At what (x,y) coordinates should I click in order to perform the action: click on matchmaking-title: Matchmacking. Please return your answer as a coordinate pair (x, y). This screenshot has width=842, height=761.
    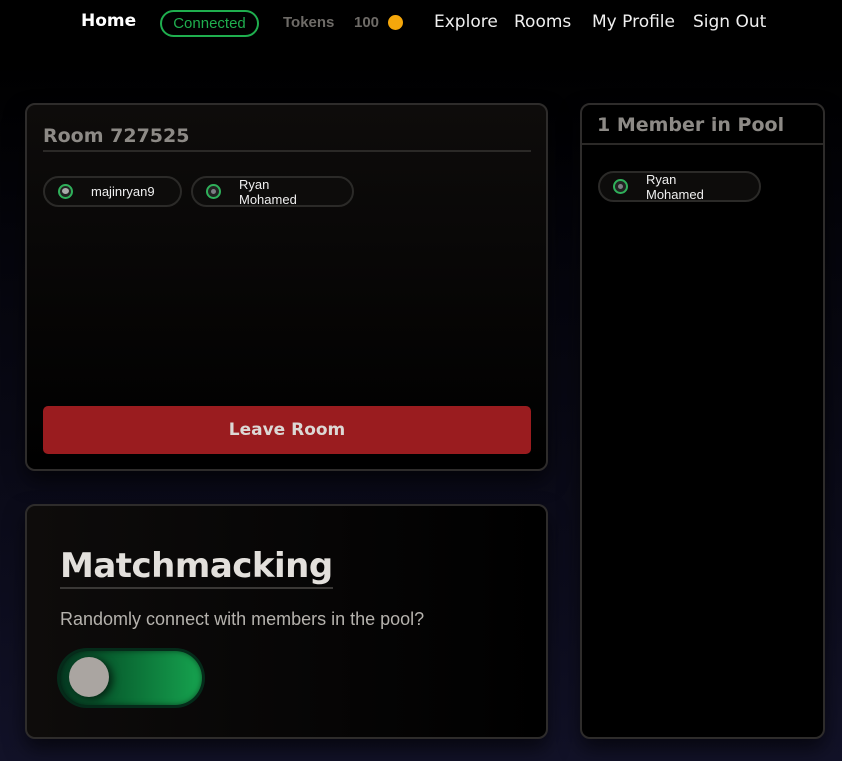
    Looking at the image, I should click on (196, 567).